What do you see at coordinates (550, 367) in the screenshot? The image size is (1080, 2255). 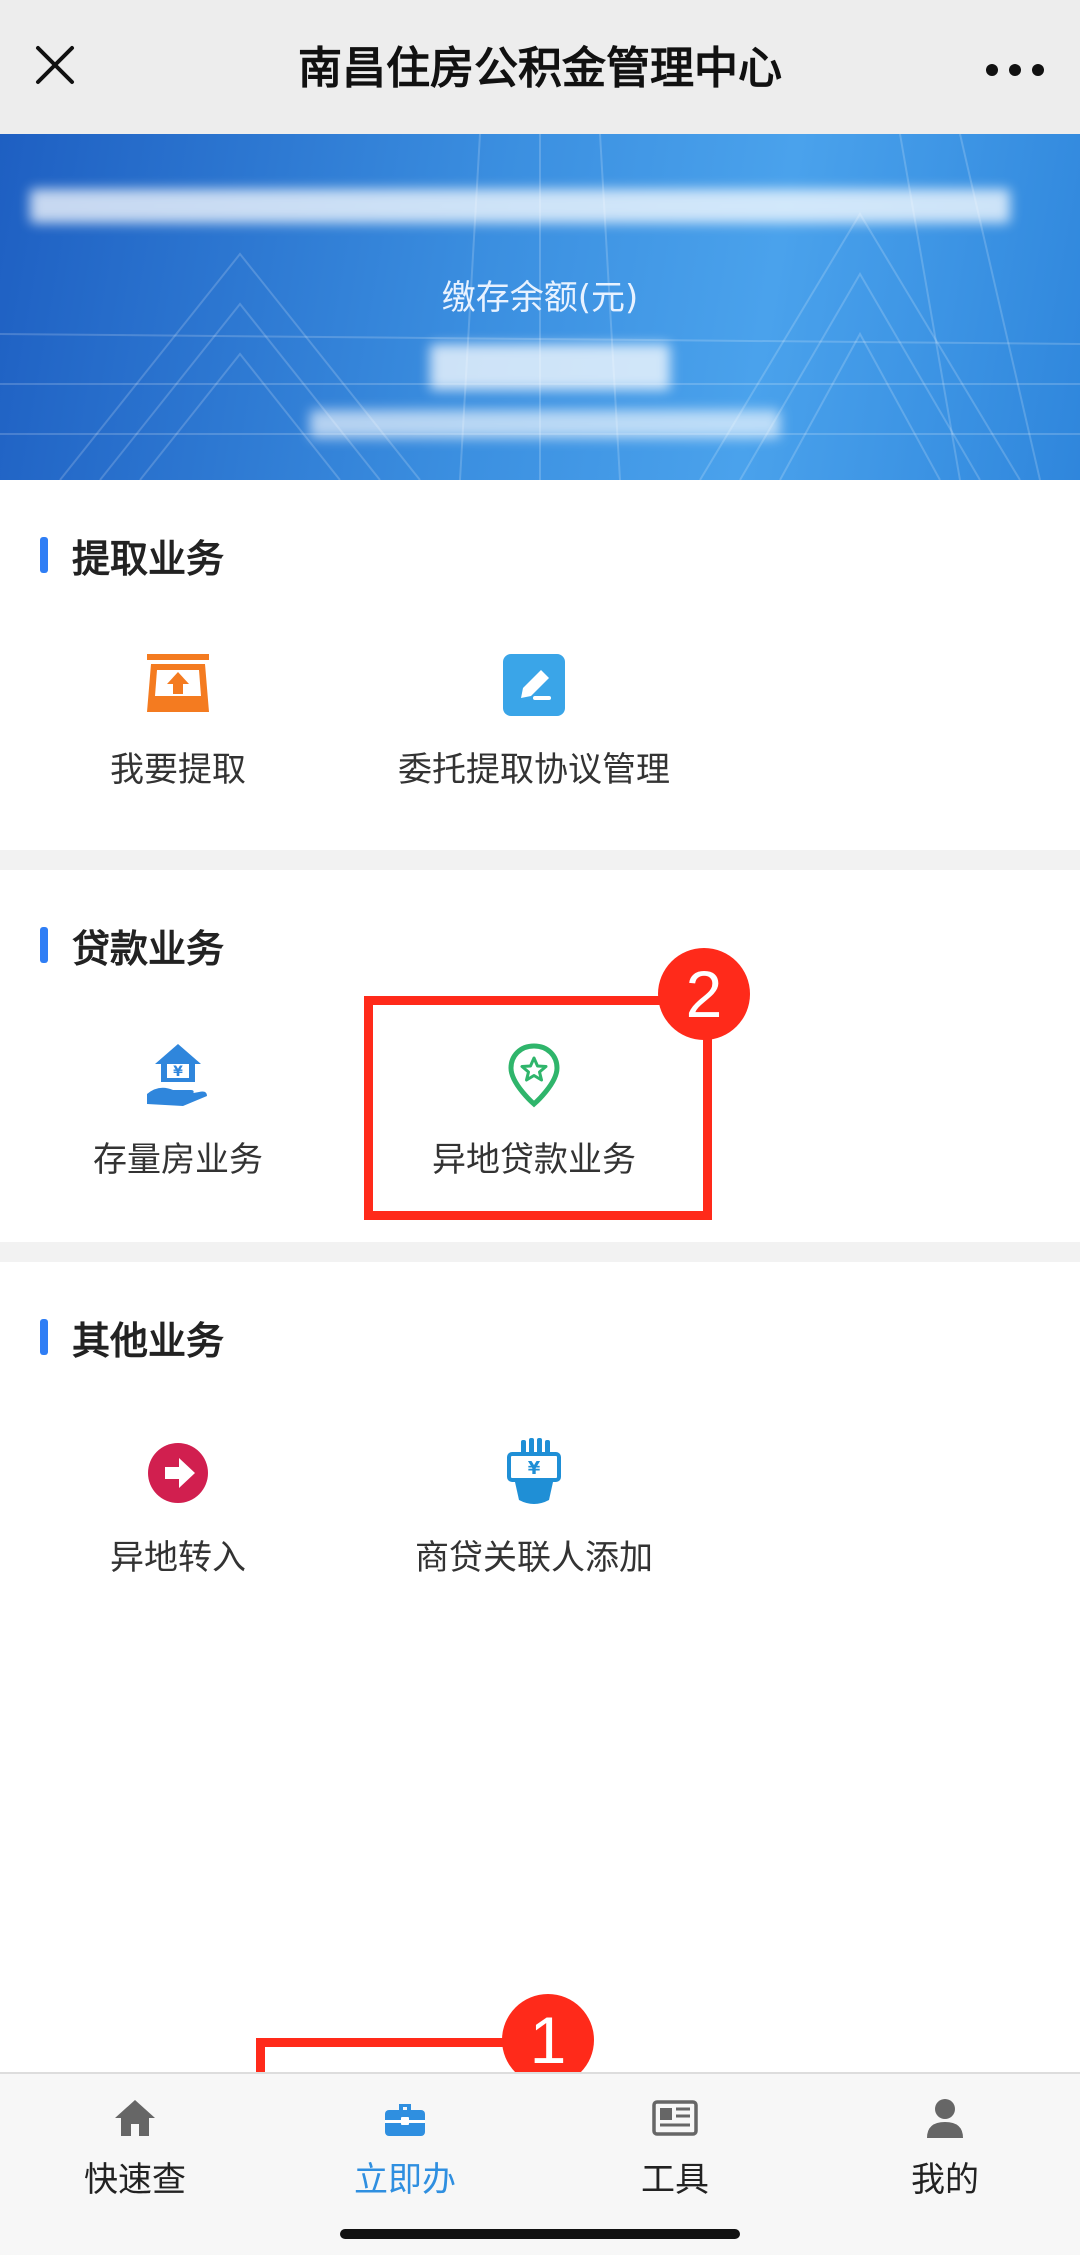 I see `masked-balance-value` at bounding box center [550, 367].